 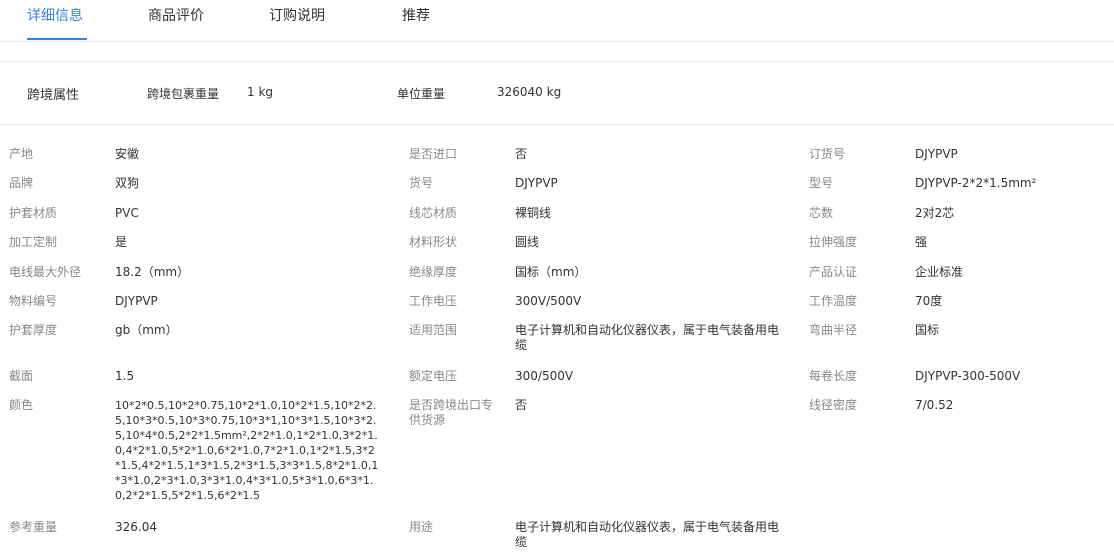 I want to click on attr-value: 300V/500V, so click(x=548, y=301).